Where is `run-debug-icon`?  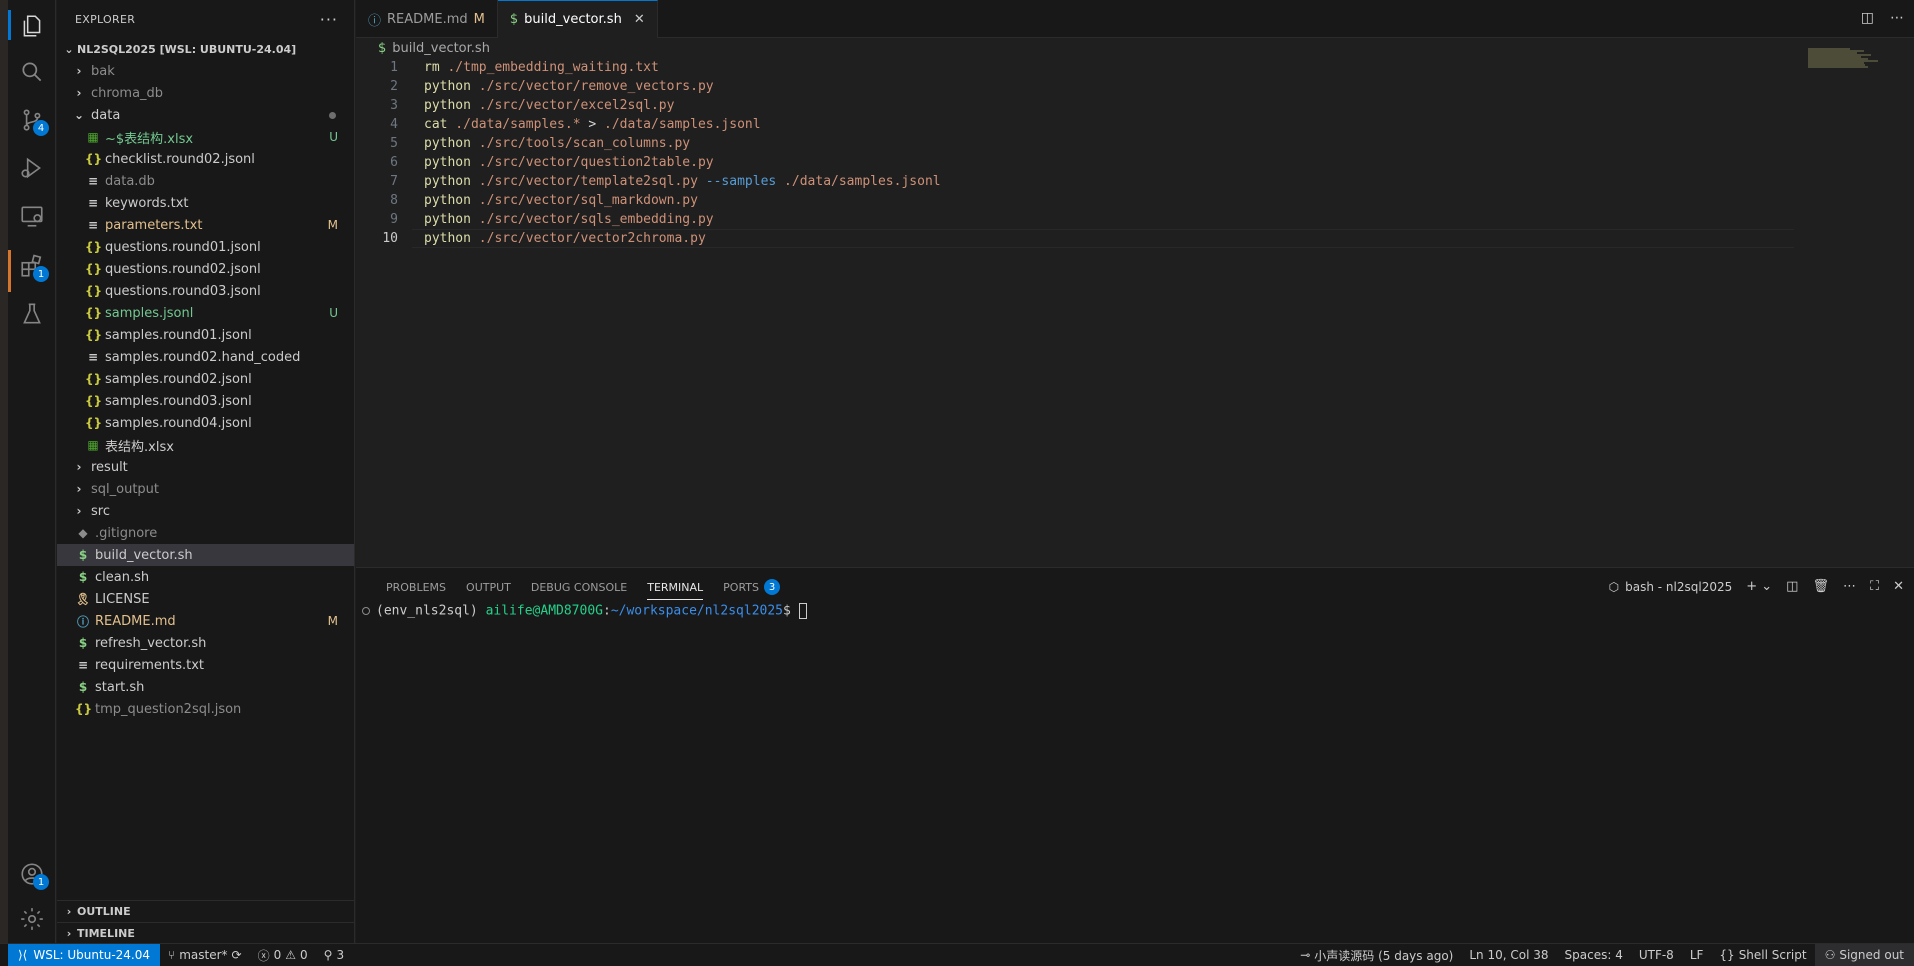 run-debug-icon is located at coordinates (32, 168).